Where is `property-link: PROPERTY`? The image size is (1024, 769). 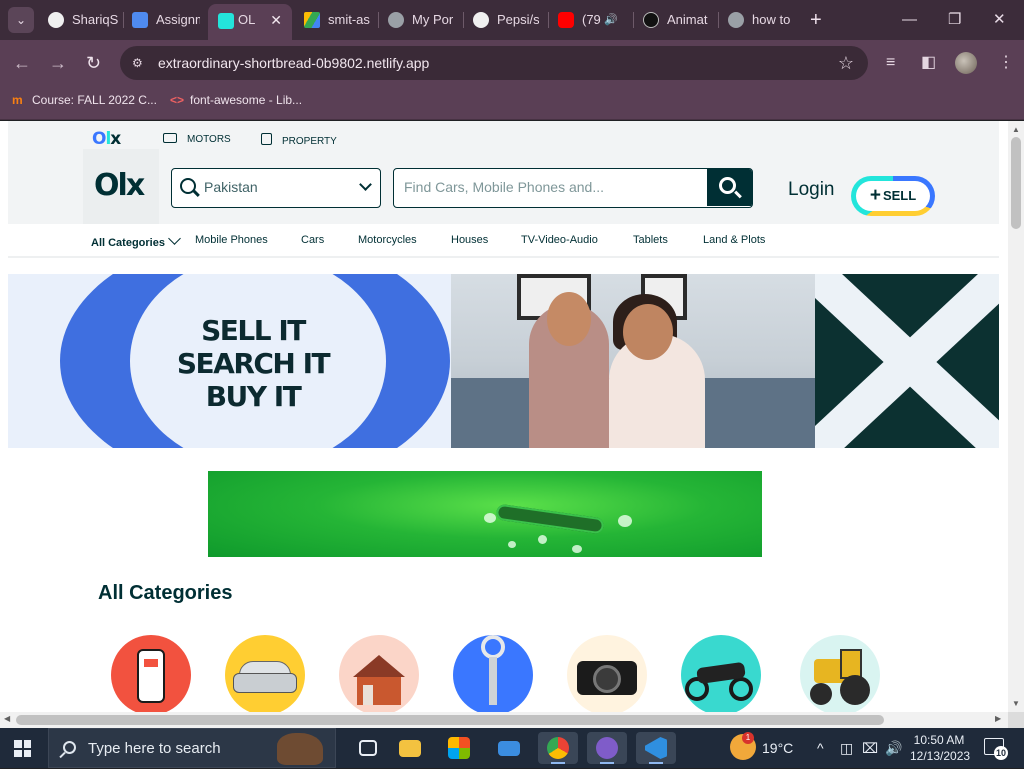 property-link: PROPERTY is located at coordinates (299, 140).